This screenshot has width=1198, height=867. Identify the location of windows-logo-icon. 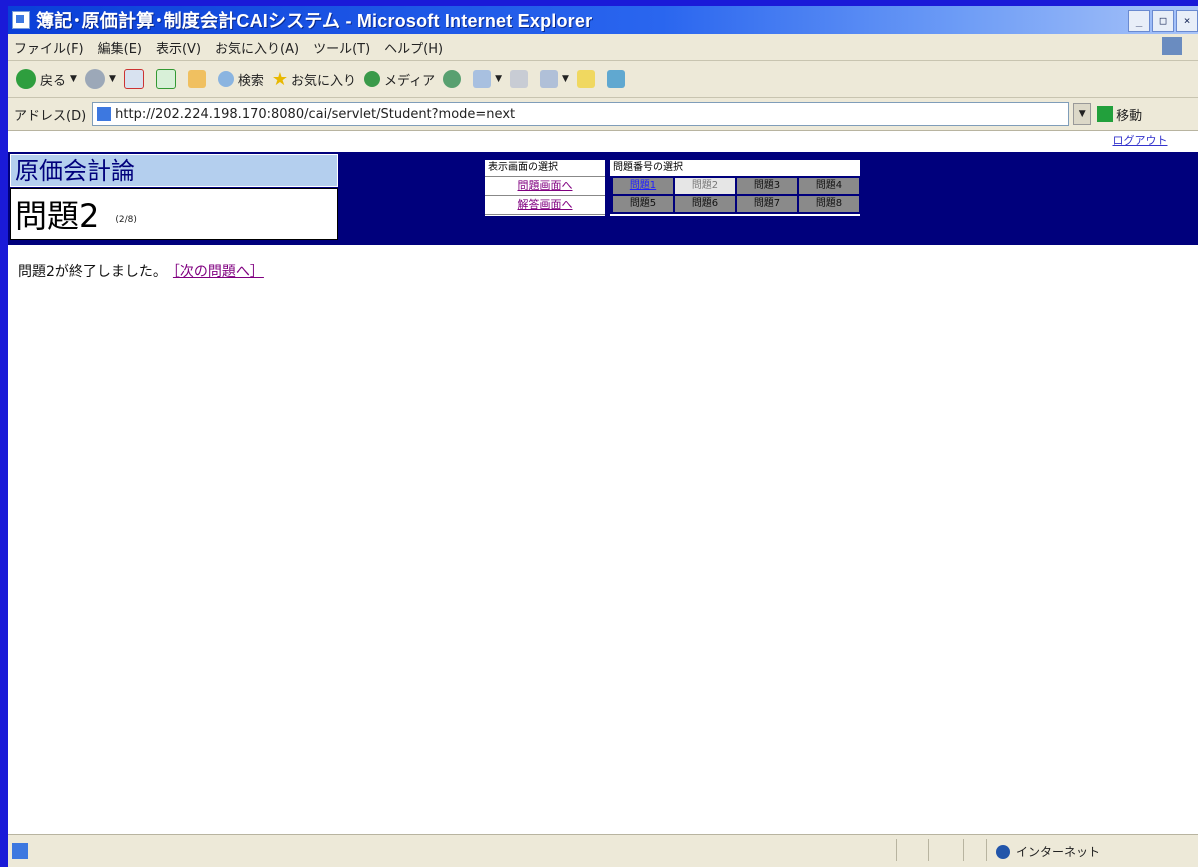
(1172, 46).